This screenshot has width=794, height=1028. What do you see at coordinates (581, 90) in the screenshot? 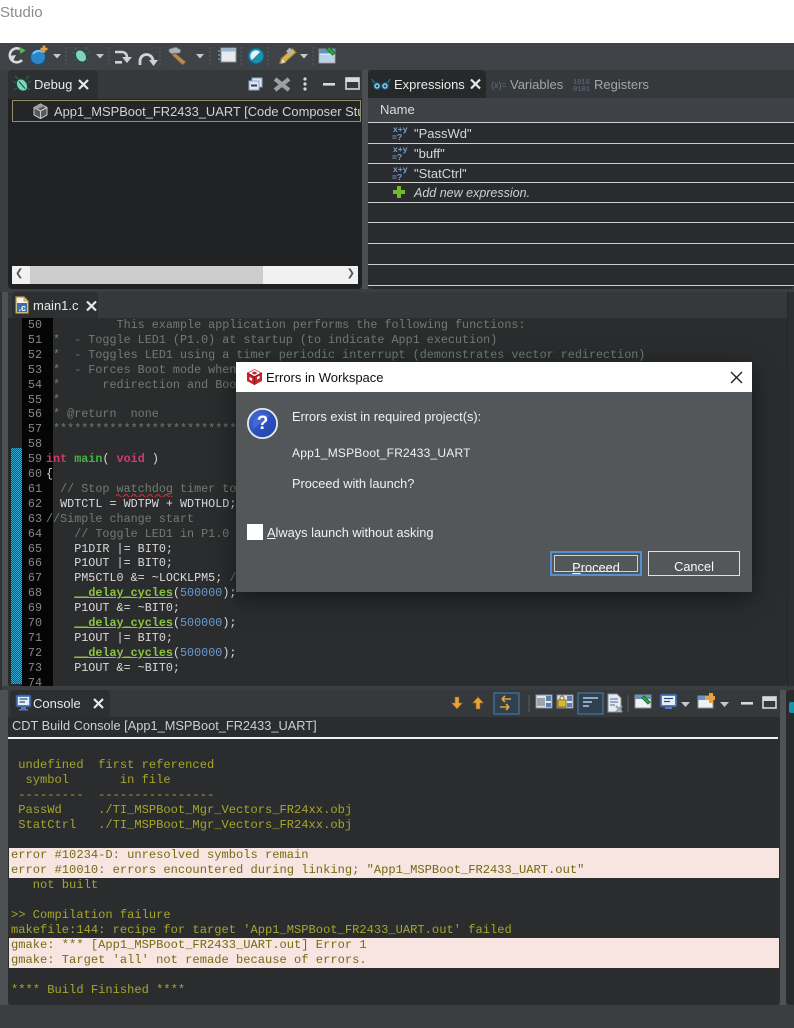
I see `svg-text: 0101` at bounding box center [581, 90].